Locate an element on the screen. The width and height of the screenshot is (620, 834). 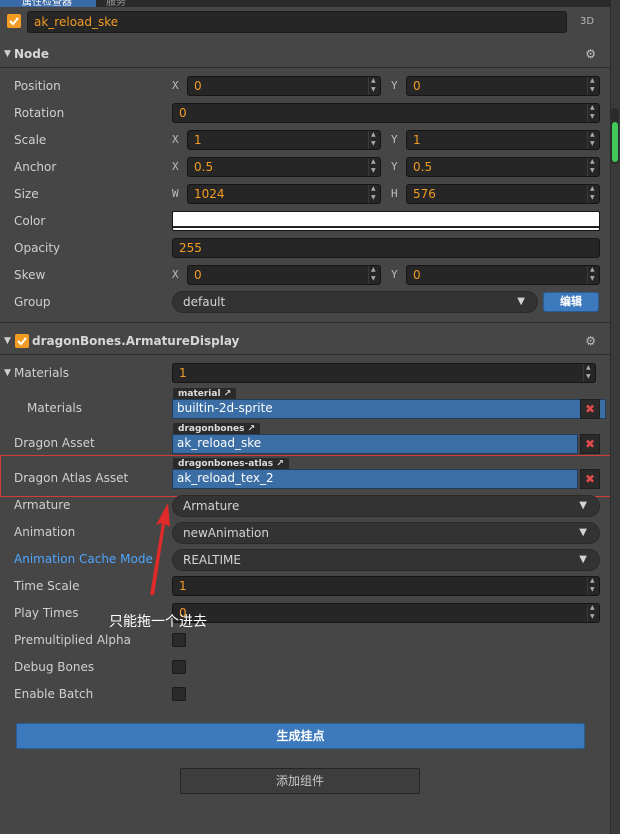
skew-x-value: 0 is located at coordinates (198, 275).